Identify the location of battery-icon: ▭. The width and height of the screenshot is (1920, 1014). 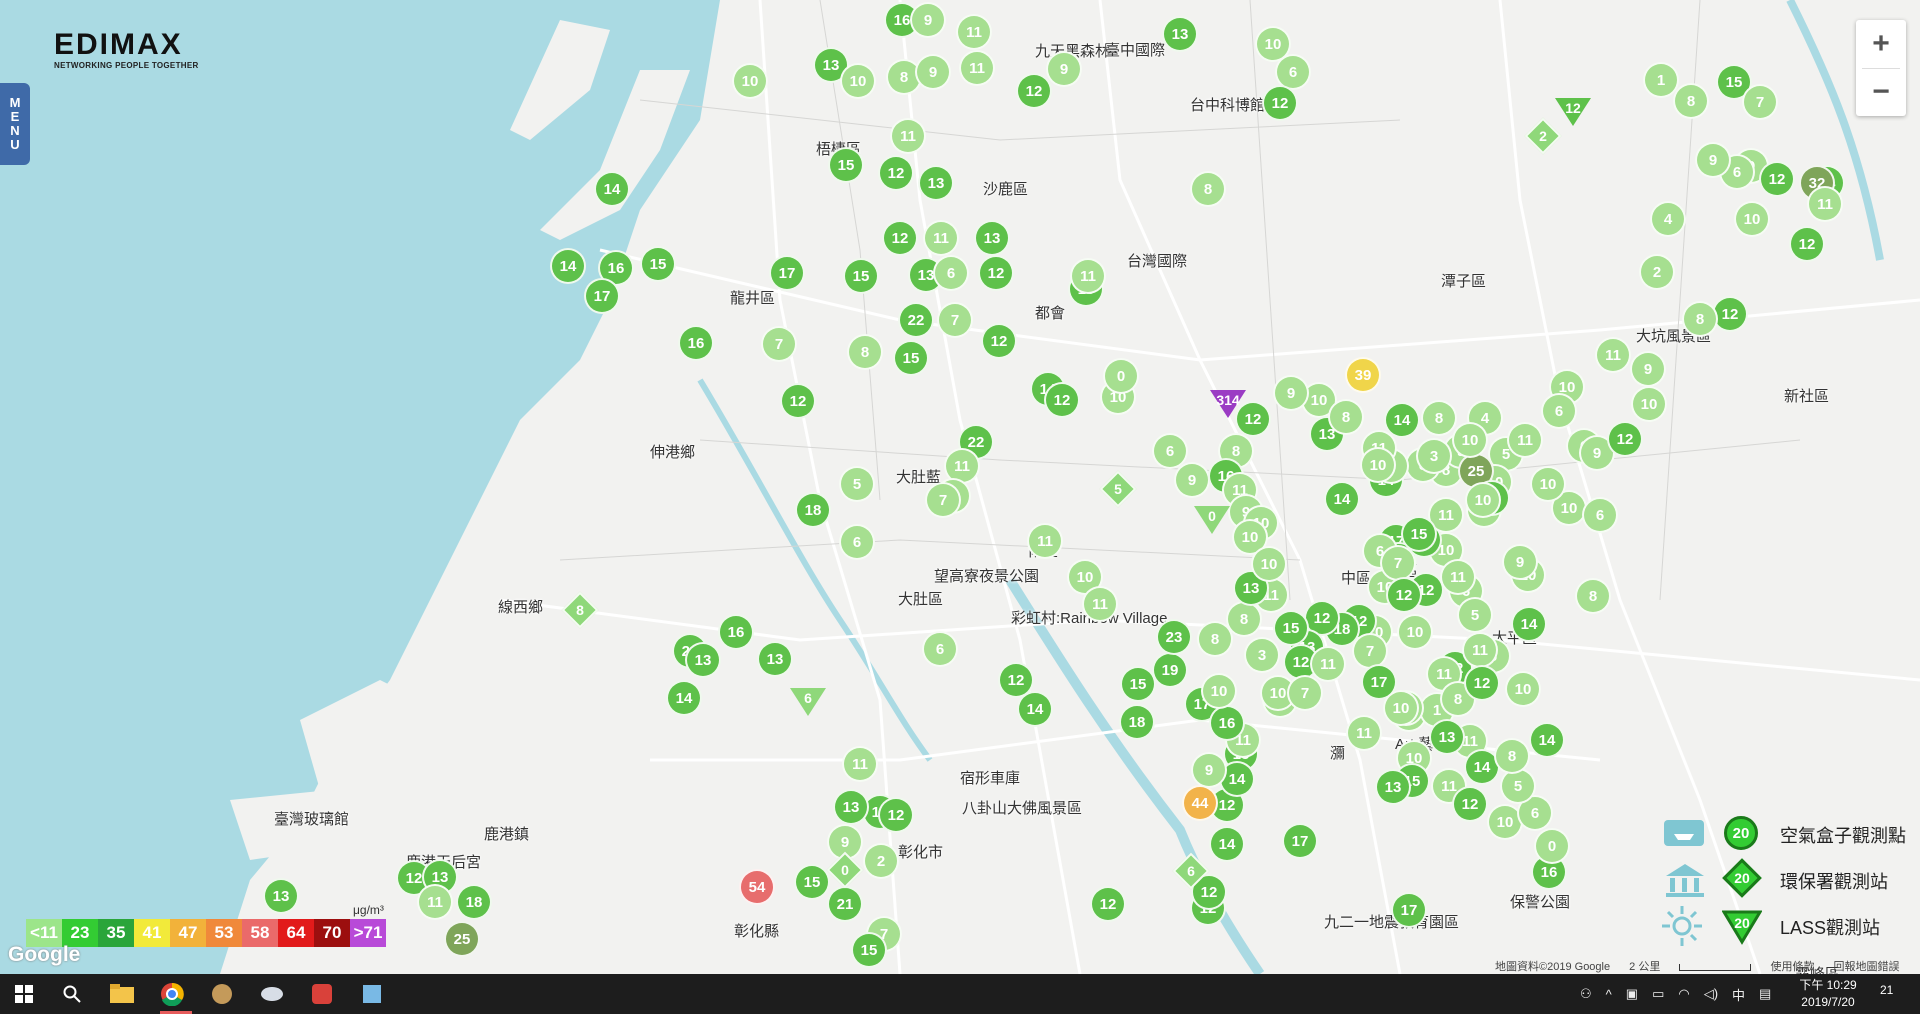
(1658, 994).